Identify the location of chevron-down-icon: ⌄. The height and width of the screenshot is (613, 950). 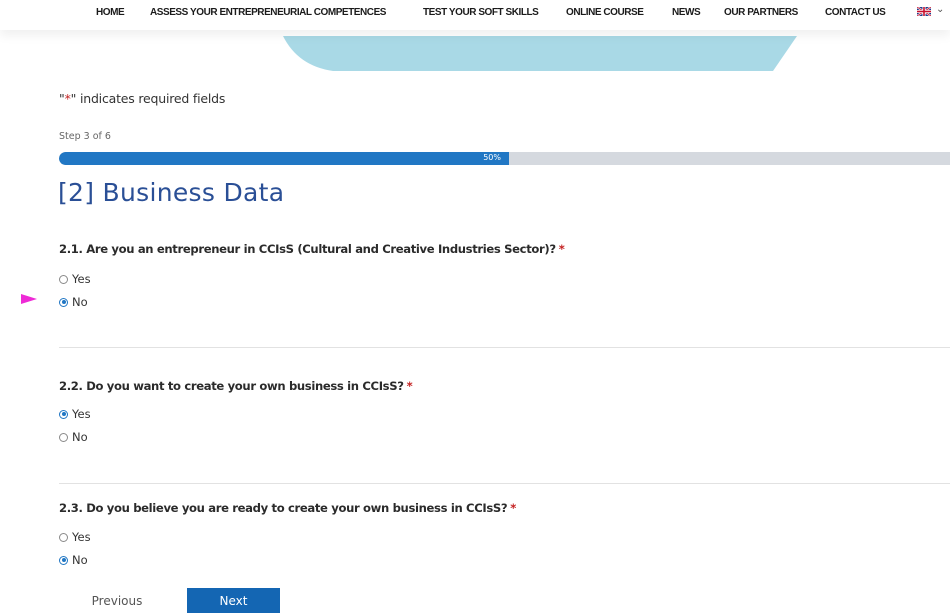
(940, 9).